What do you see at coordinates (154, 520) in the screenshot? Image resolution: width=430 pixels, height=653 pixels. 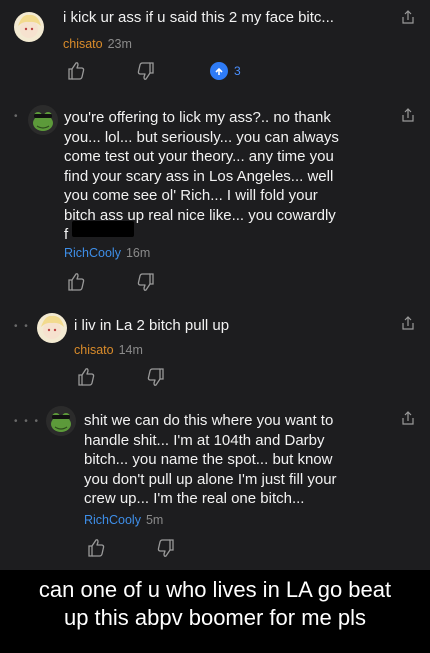 I see `comment-time: 5m` at bounding box center [154, 520].